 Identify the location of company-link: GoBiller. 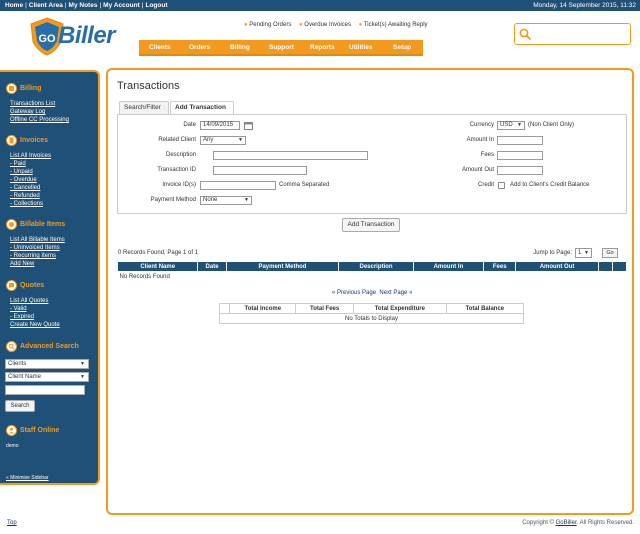
(566, 523).